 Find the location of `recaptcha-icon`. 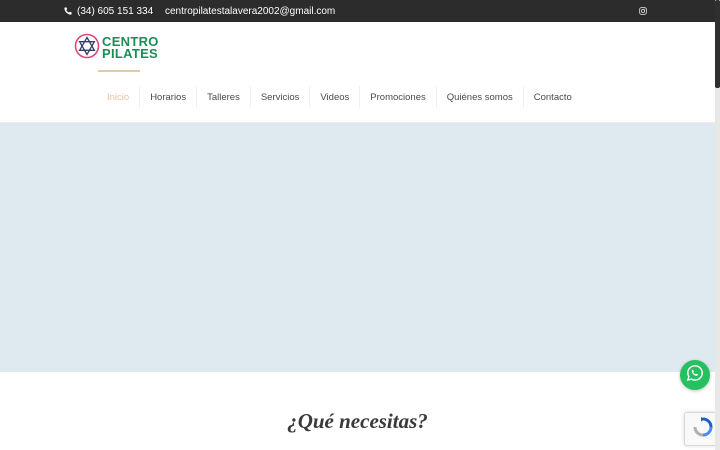

recaptcha-icon is located at coordinates (703, 429).